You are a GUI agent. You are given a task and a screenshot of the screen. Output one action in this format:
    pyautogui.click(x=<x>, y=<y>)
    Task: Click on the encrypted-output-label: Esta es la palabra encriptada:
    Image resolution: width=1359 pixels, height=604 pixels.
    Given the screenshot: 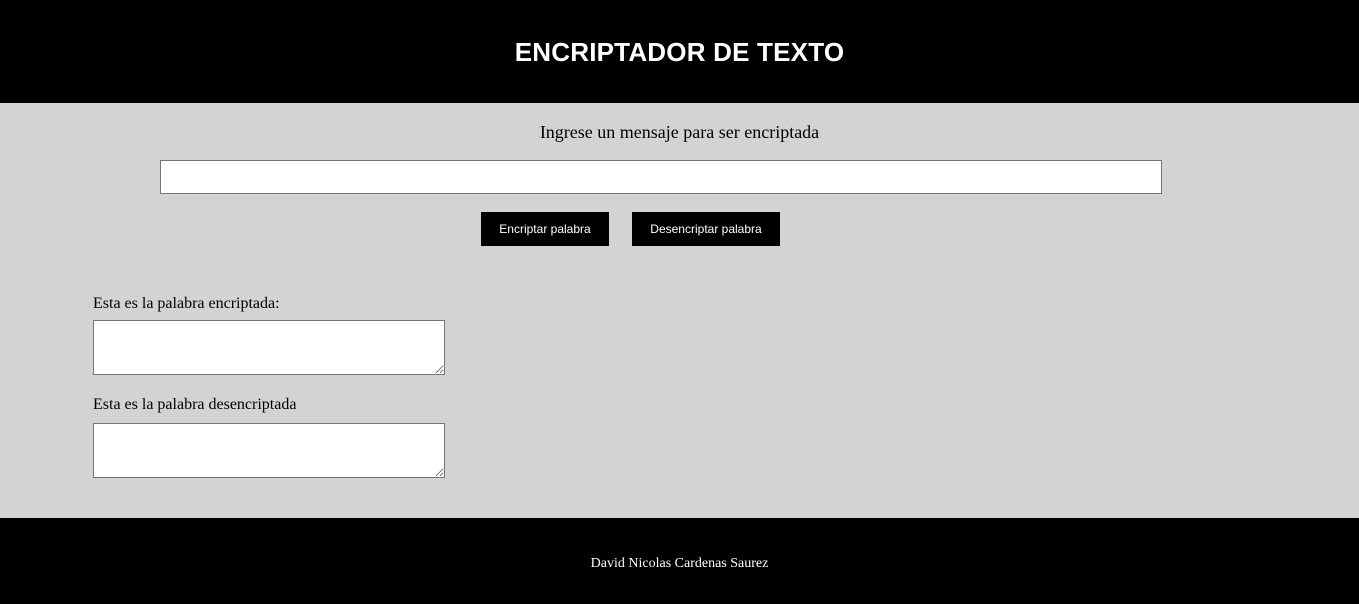 What is the action you would take?
    pyautogui.click(x=186, y=303)
    